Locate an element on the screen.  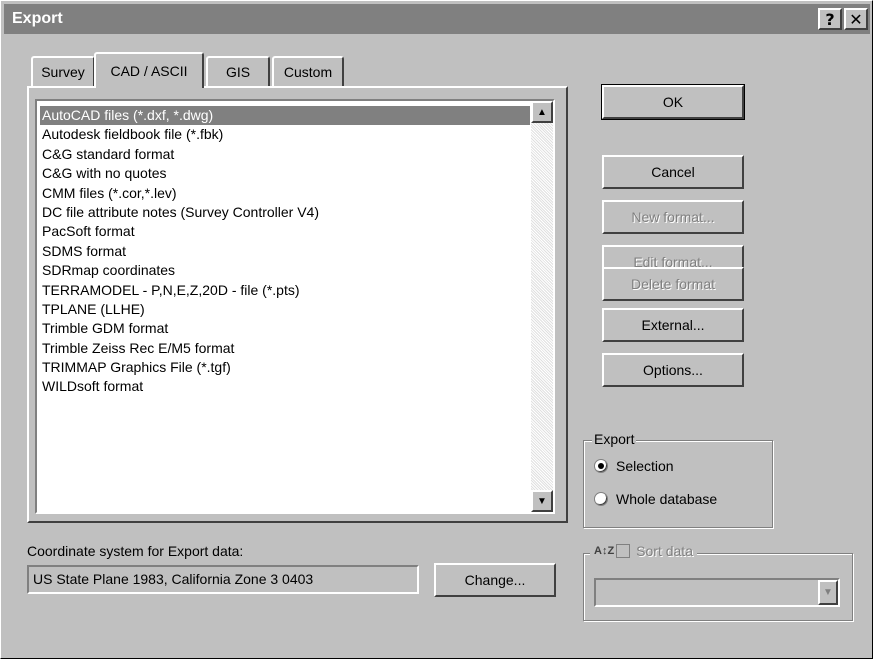
tab-label: Survey is located at coordinates (63, 72).